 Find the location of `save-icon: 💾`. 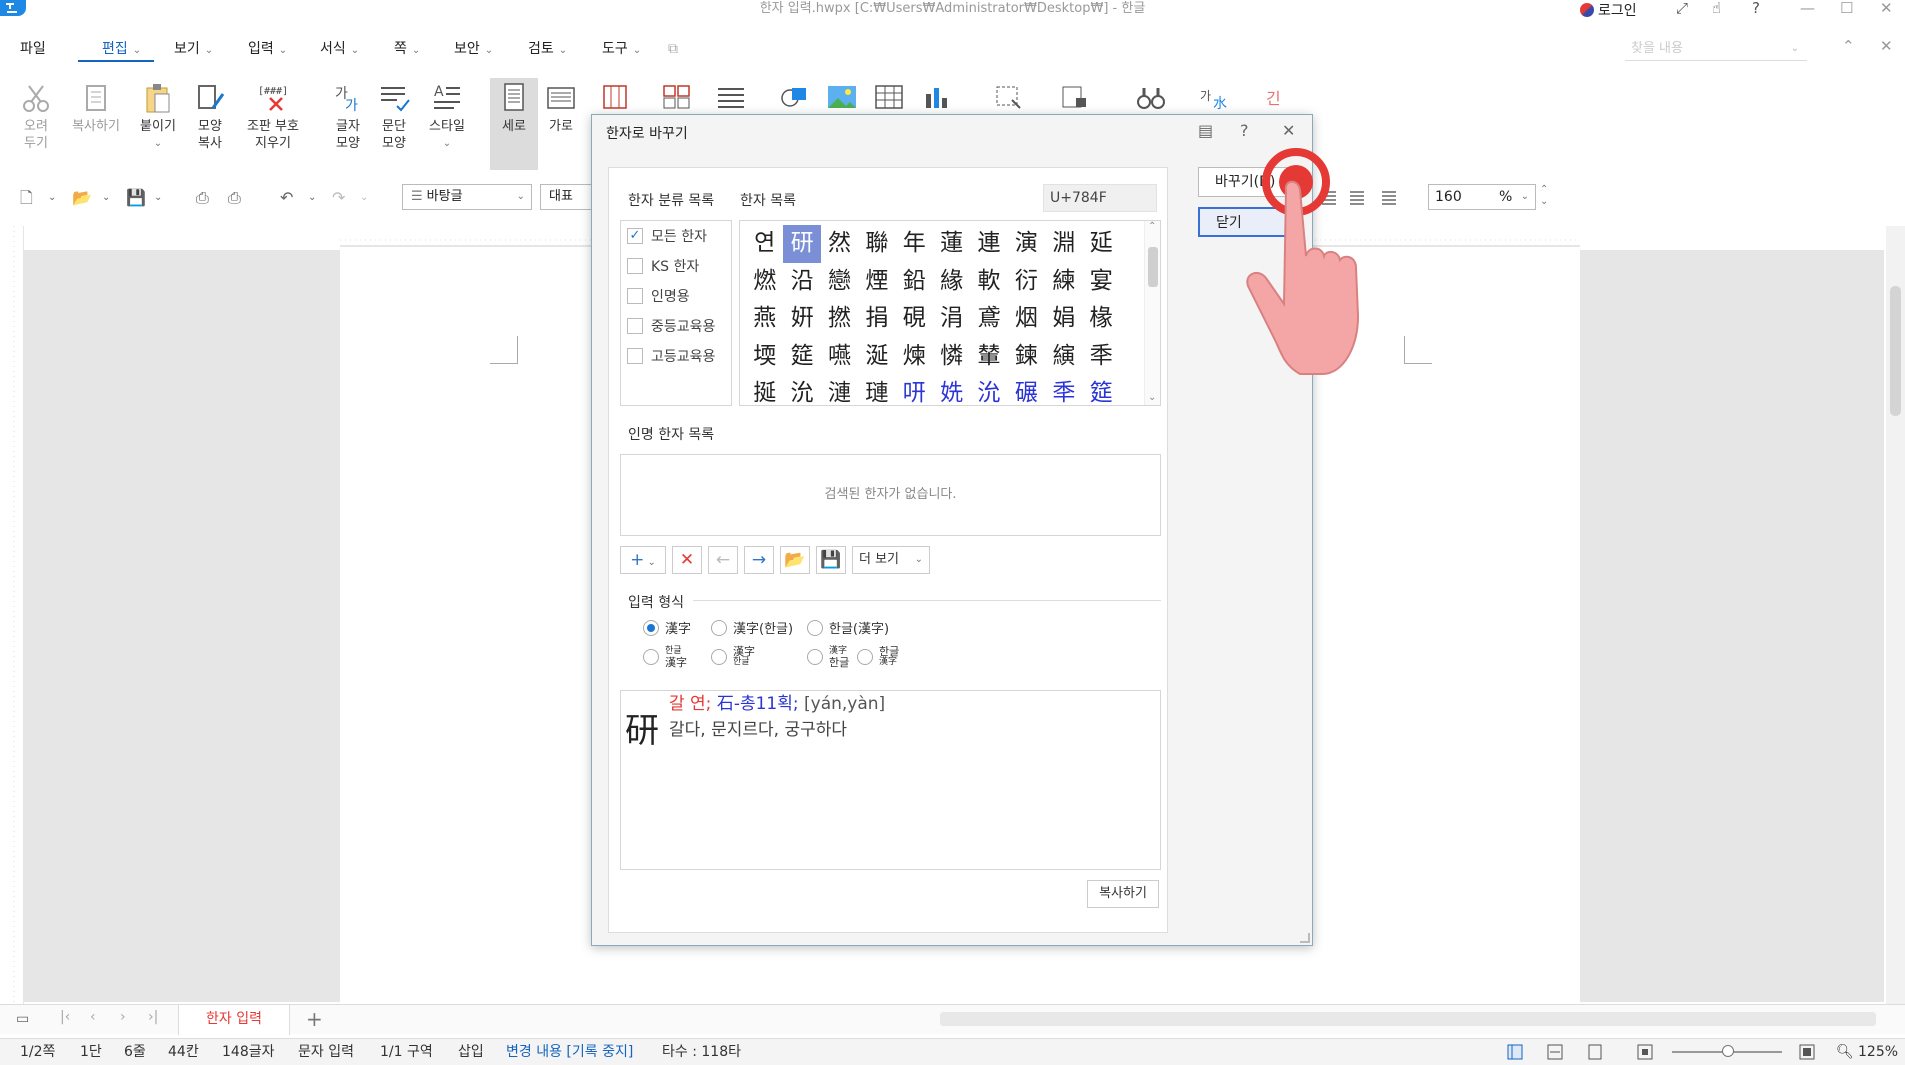

save-icon: 💾 is located at coordinates (136, 198).